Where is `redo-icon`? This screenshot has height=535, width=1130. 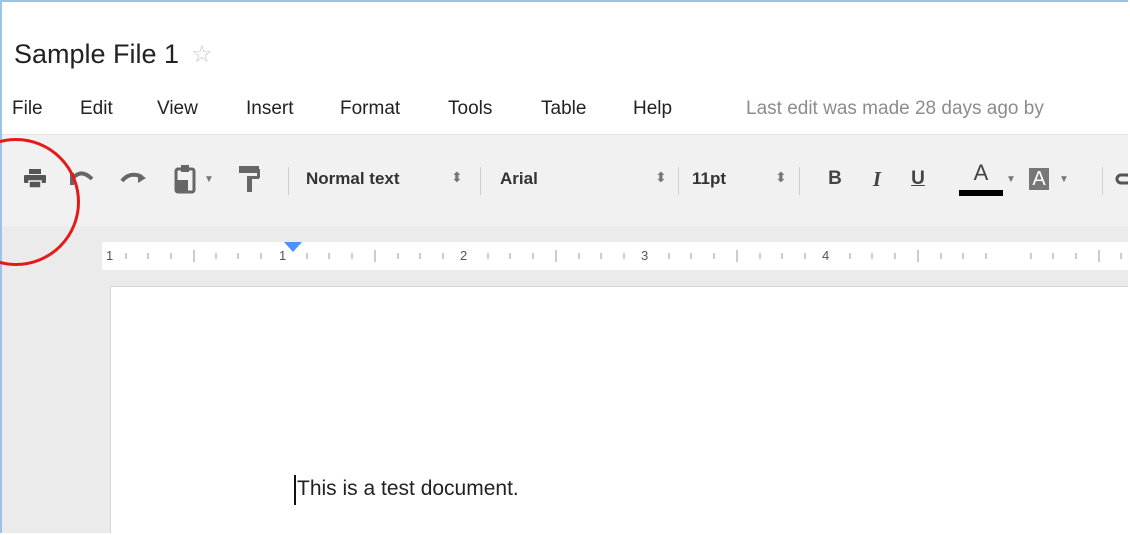 redo-icon is located at coordinates (133, 177).